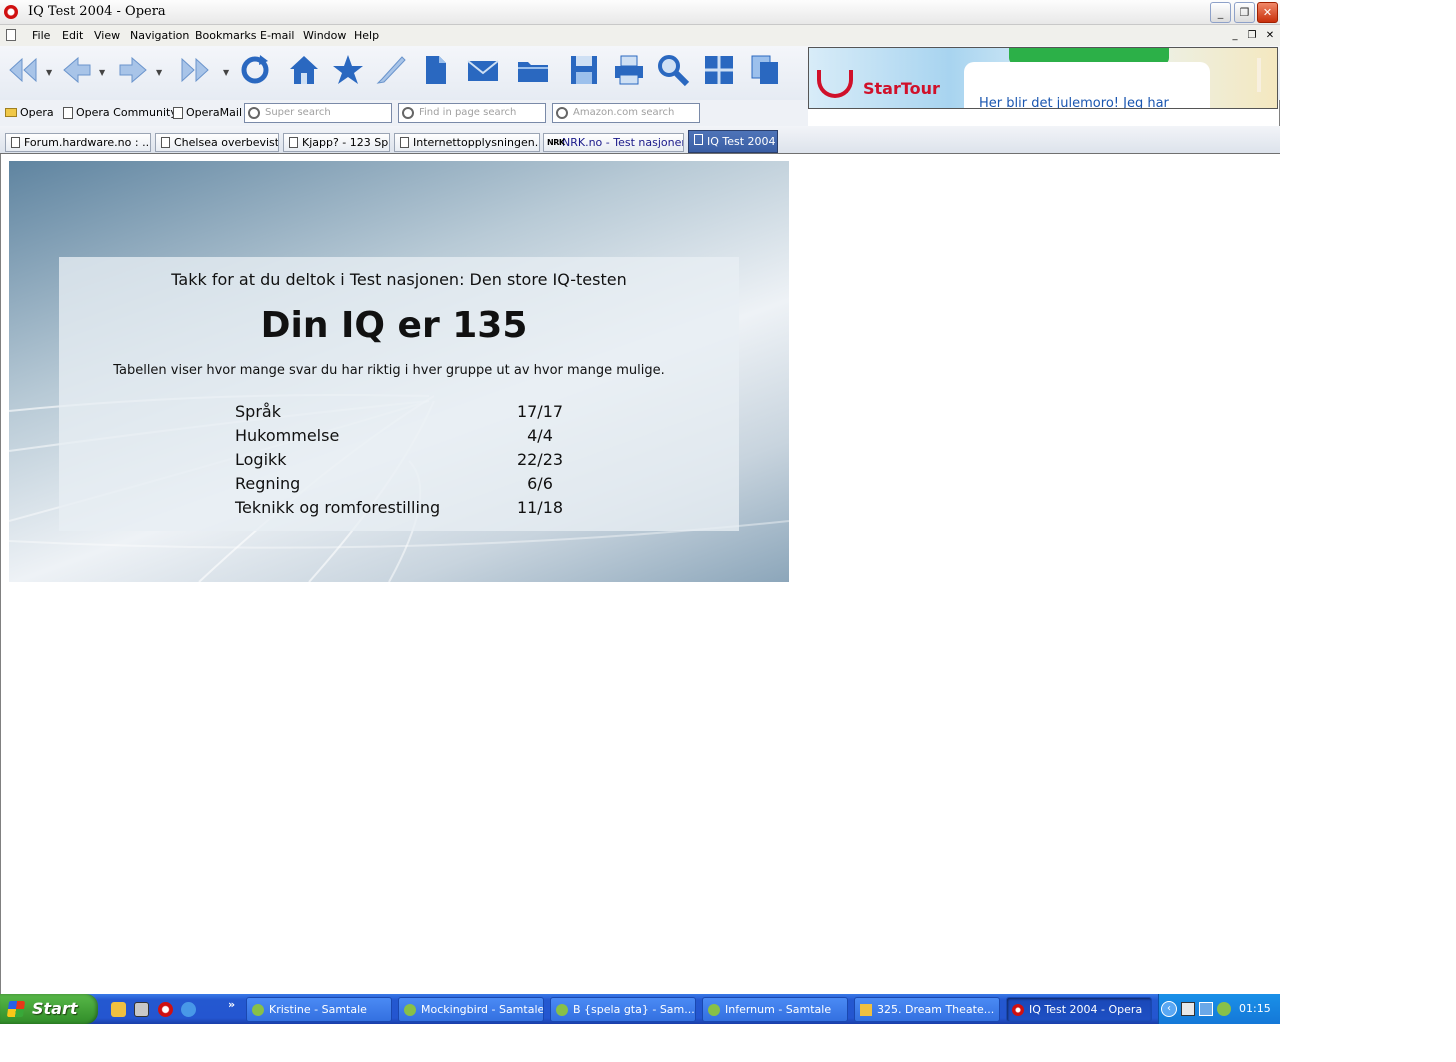 This screenshot has height=1062, width=1456. I want to click on score-row: Regning 6/6, so click(435, 486).